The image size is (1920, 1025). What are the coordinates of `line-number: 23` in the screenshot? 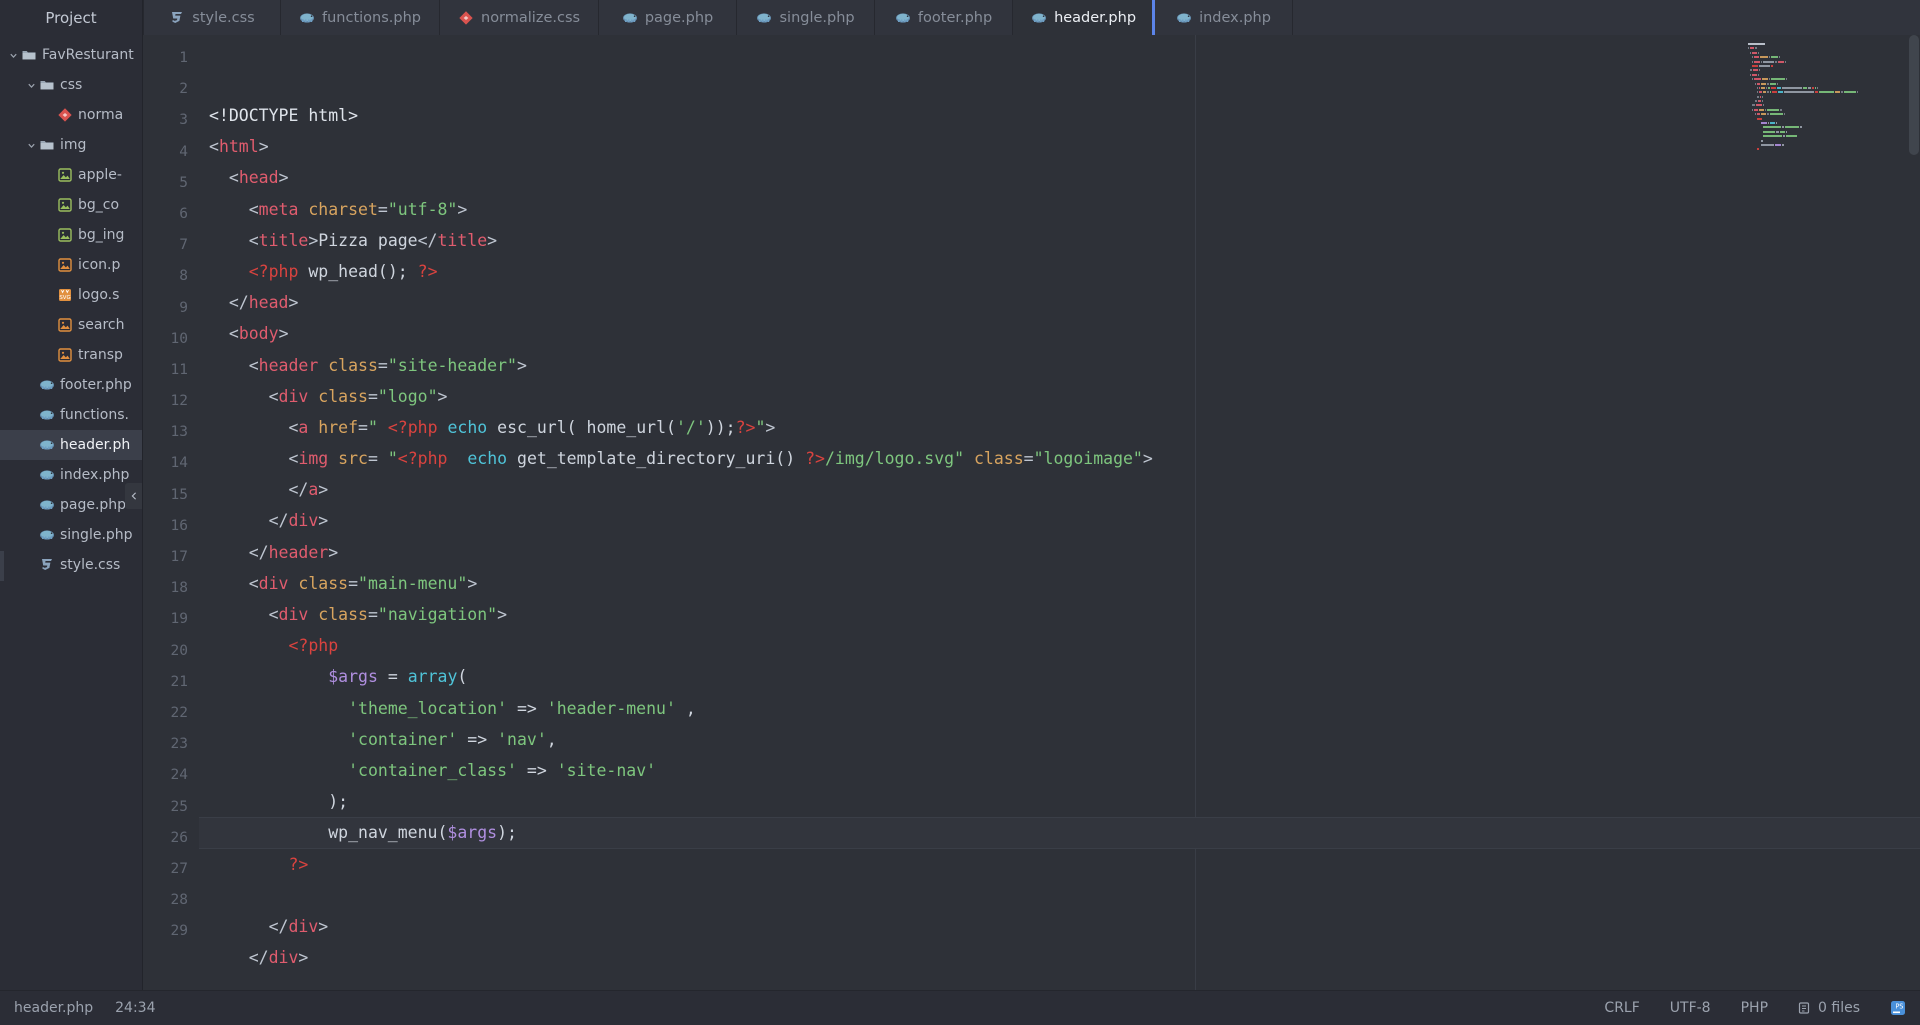 It's located at (179, 744).